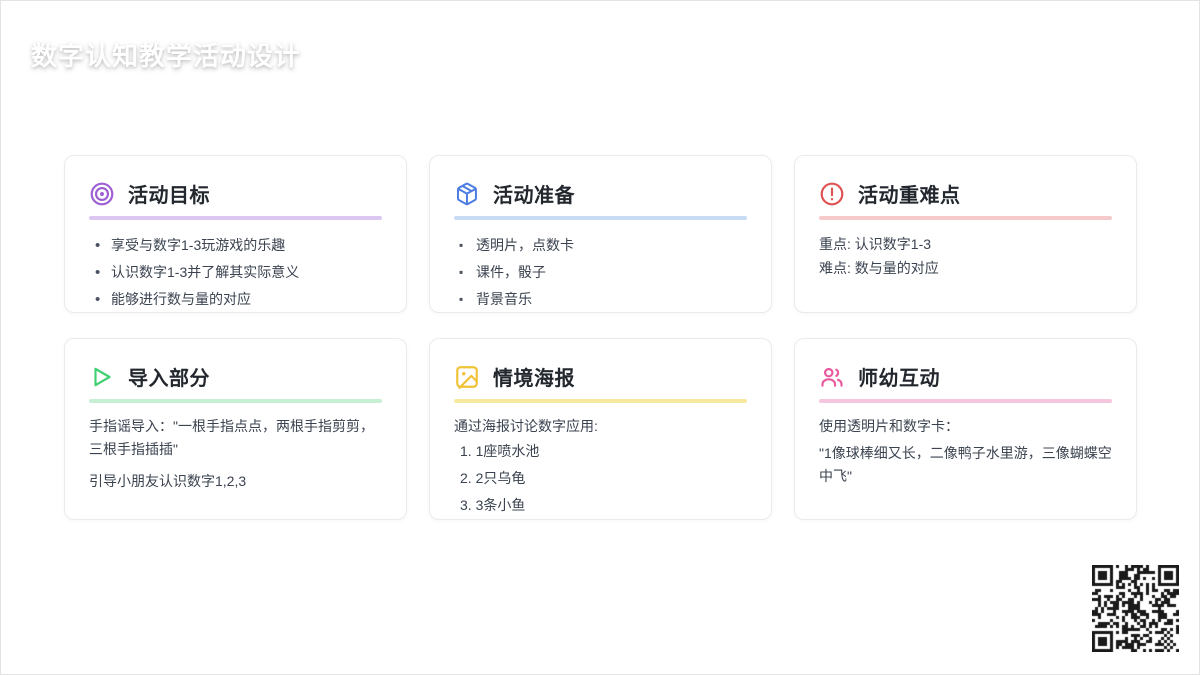 The image size is (1200, 675). Describe the element at coordinates (600, 245) in the screenshot. I see `list-item: 透明片，点数卡` at that location.